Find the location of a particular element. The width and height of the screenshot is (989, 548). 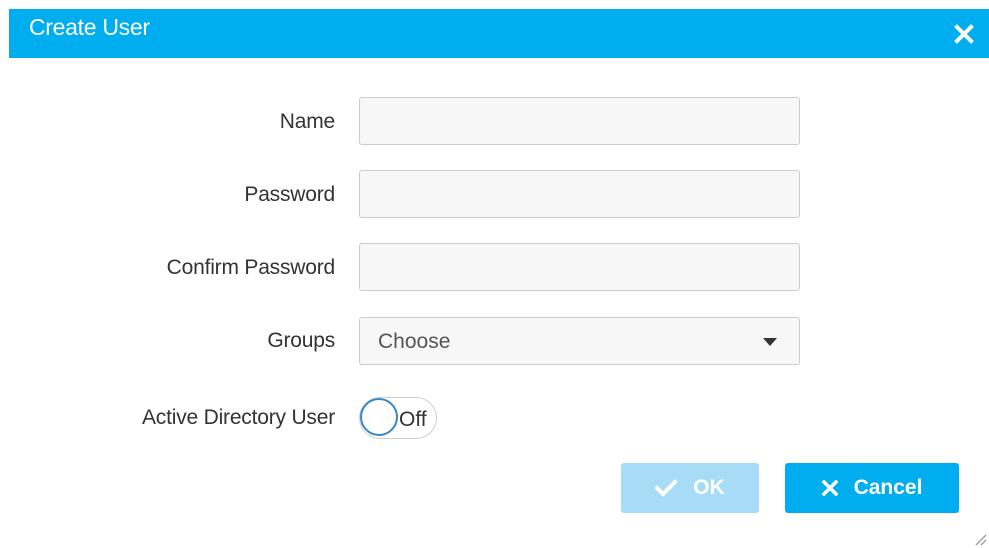

password-label: Password is located at coordinates (289, 194).